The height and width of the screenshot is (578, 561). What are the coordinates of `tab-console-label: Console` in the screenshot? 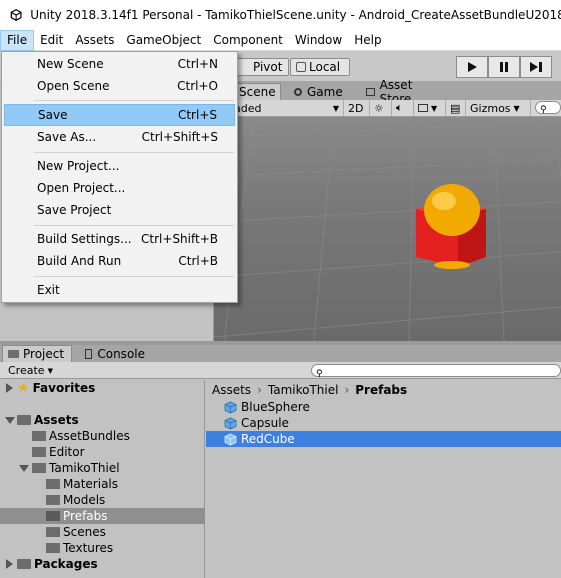 It's located at (121, 353).